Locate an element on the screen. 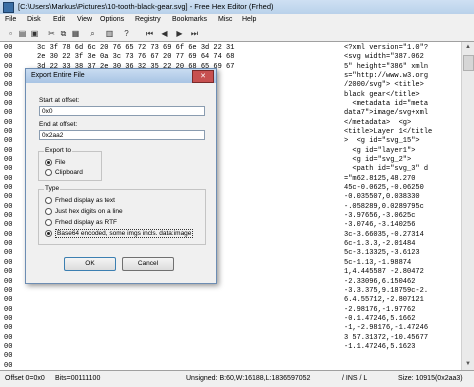 The image size is (474, 387). hex-row: 00 -2.98176,-1.97762 is located at coordinates (237, 310).